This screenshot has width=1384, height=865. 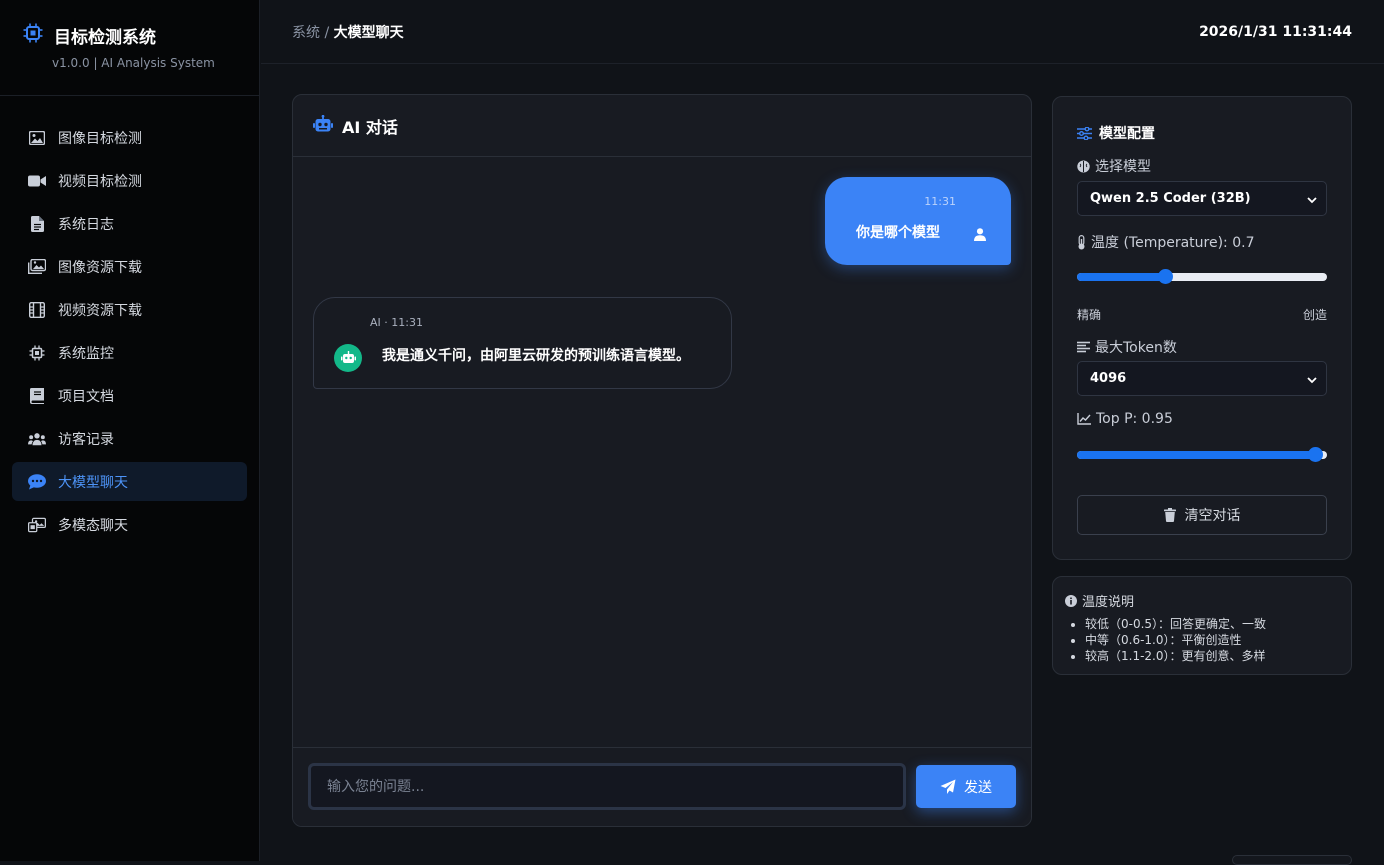 I want to click on sidebar-item-label: 访客记录, so click(x=86, y=439).